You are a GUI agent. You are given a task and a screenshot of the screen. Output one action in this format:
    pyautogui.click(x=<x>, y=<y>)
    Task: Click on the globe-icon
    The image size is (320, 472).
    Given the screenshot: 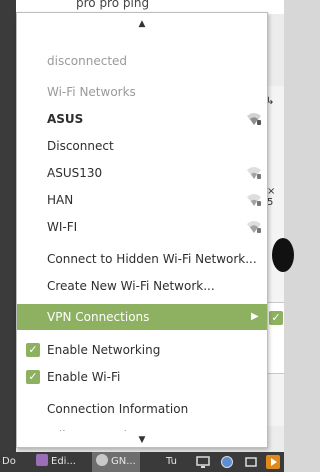 What is the action you would take?
    pyautogui.click(x=227, y=462)
    